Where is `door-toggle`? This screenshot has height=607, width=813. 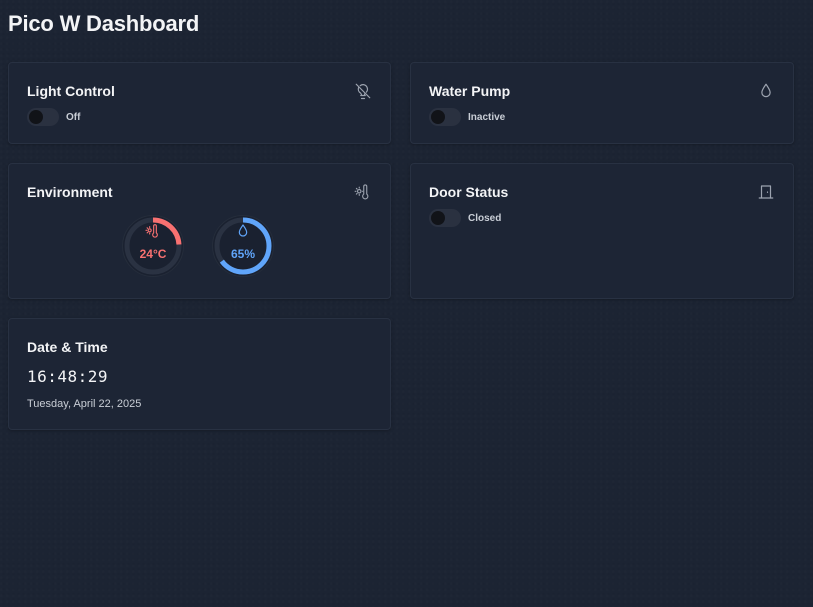
door-toggle is located at coordinates (445, 218).